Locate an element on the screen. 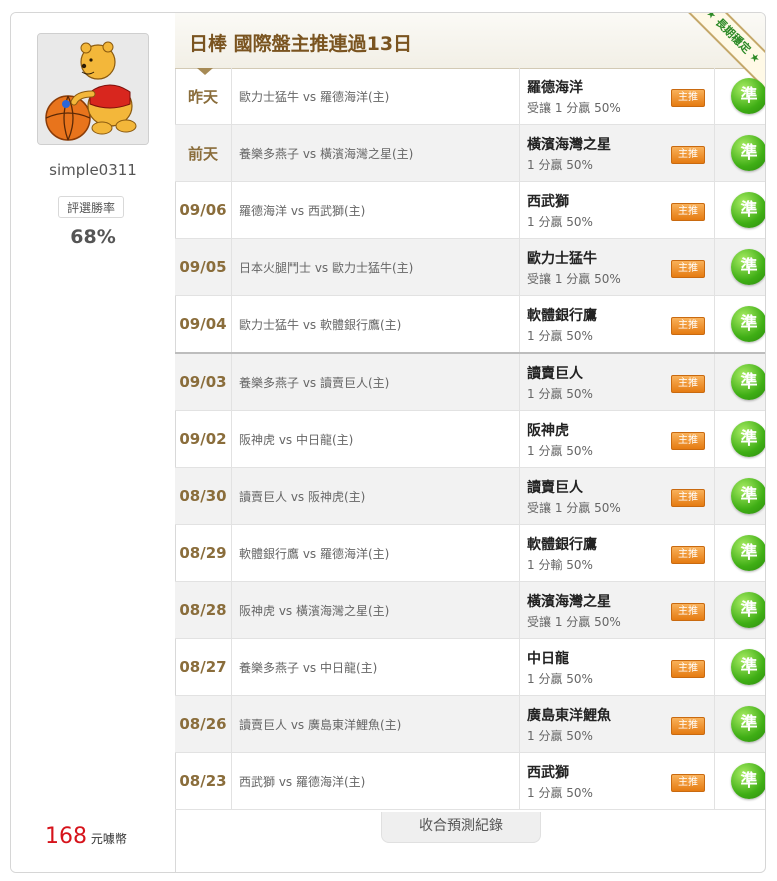 The width and height of the screenshot is (777, 881). row-pick: 中日龍 1 分贏 50% 主推 is located at coordinates (617, 667).